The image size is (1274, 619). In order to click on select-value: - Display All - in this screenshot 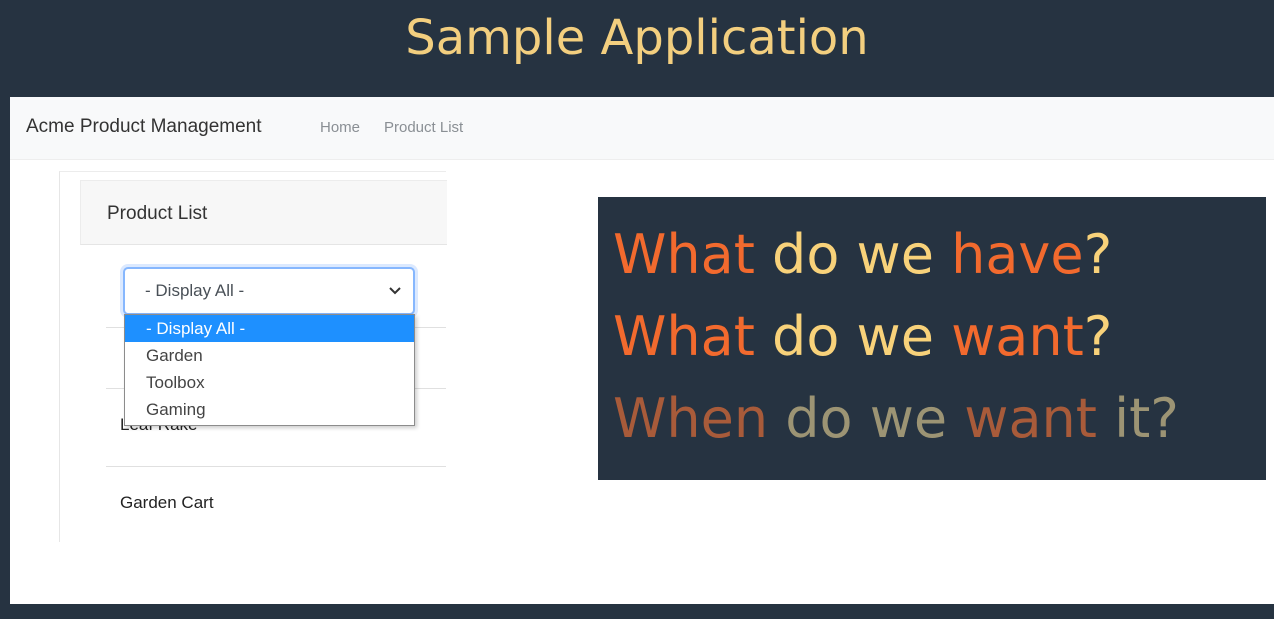, I will do `click(195, 290)`.